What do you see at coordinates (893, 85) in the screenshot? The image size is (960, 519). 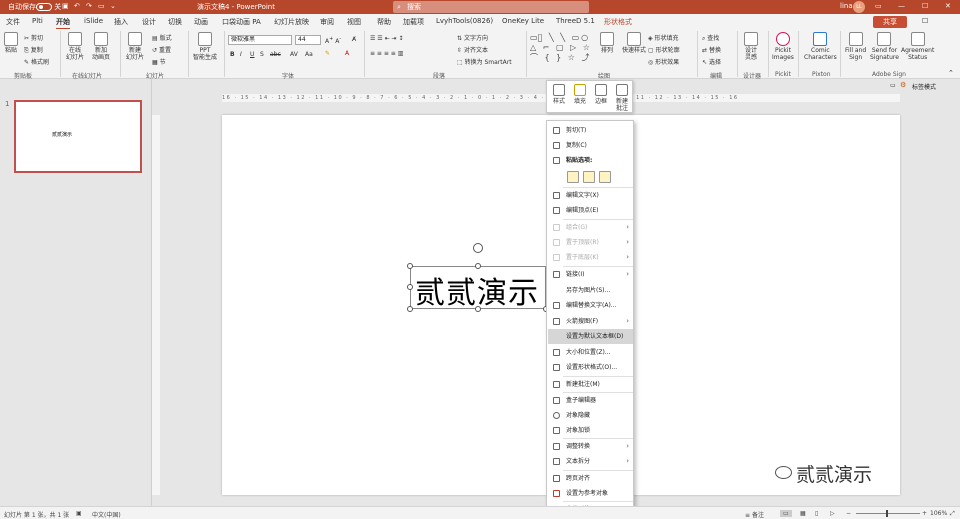 I see `ruler-collapse-icon: ▭` at bounding box center [893, 85].